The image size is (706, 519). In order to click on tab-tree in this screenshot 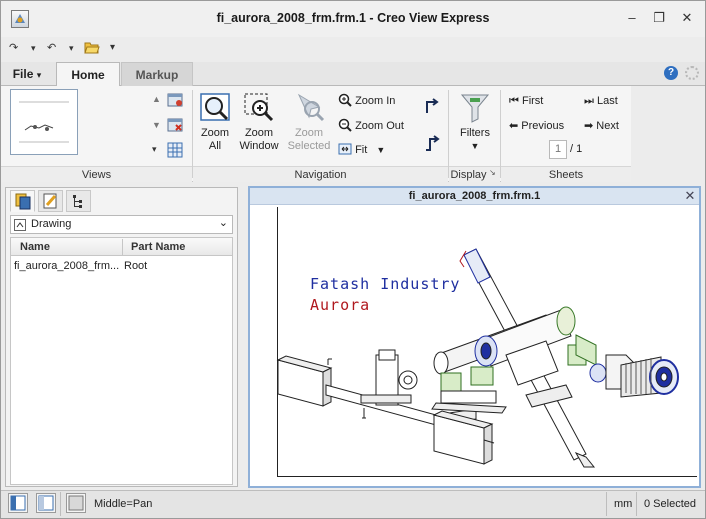, I will do `click(78, 201)`.